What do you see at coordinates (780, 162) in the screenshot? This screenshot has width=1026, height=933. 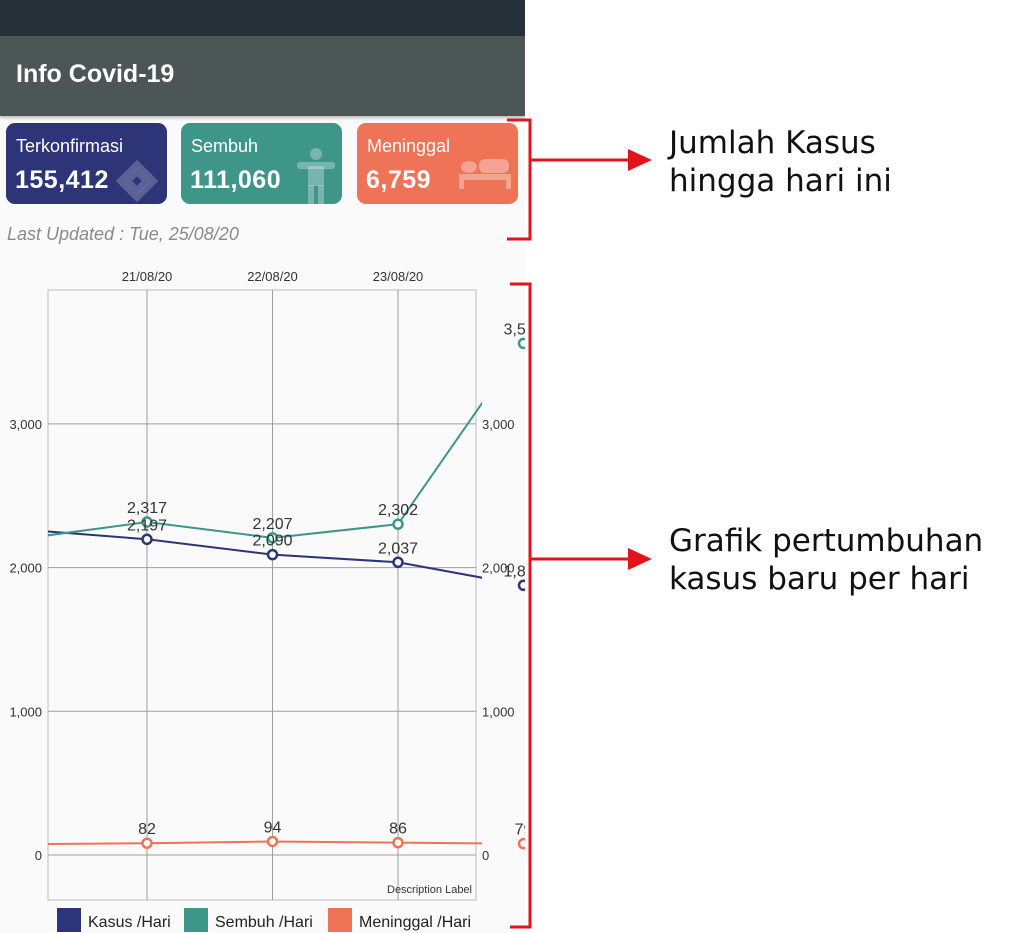 I see `summary-annotation: Jumlah Kasus hingga hari ini` at bounding box center [780, 162].